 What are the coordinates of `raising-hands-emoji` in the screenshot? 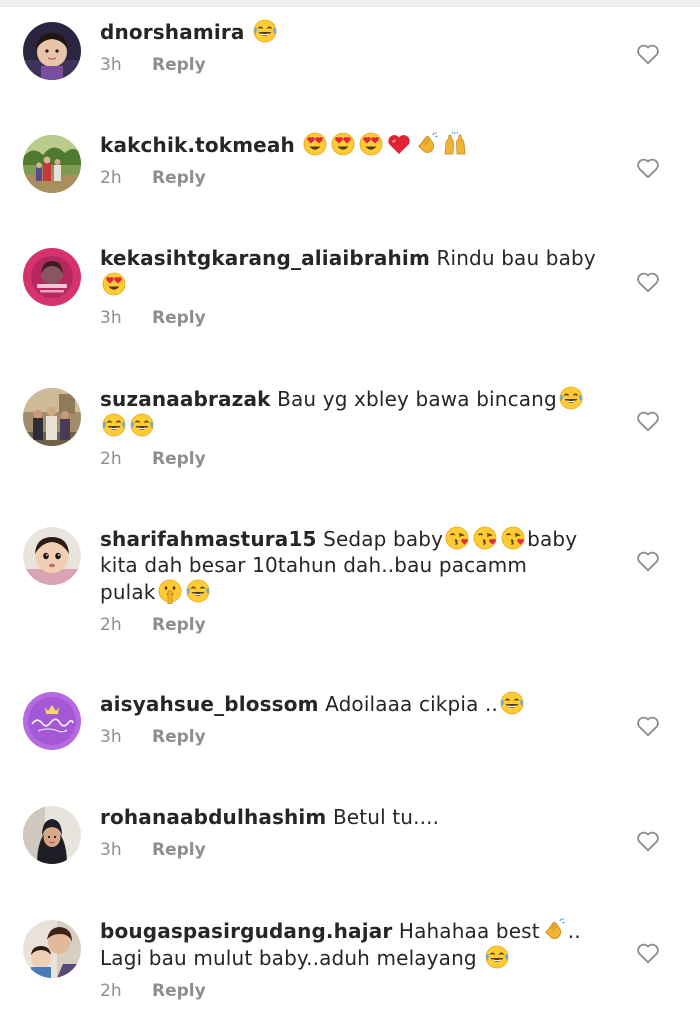 It's located at (455, 144).